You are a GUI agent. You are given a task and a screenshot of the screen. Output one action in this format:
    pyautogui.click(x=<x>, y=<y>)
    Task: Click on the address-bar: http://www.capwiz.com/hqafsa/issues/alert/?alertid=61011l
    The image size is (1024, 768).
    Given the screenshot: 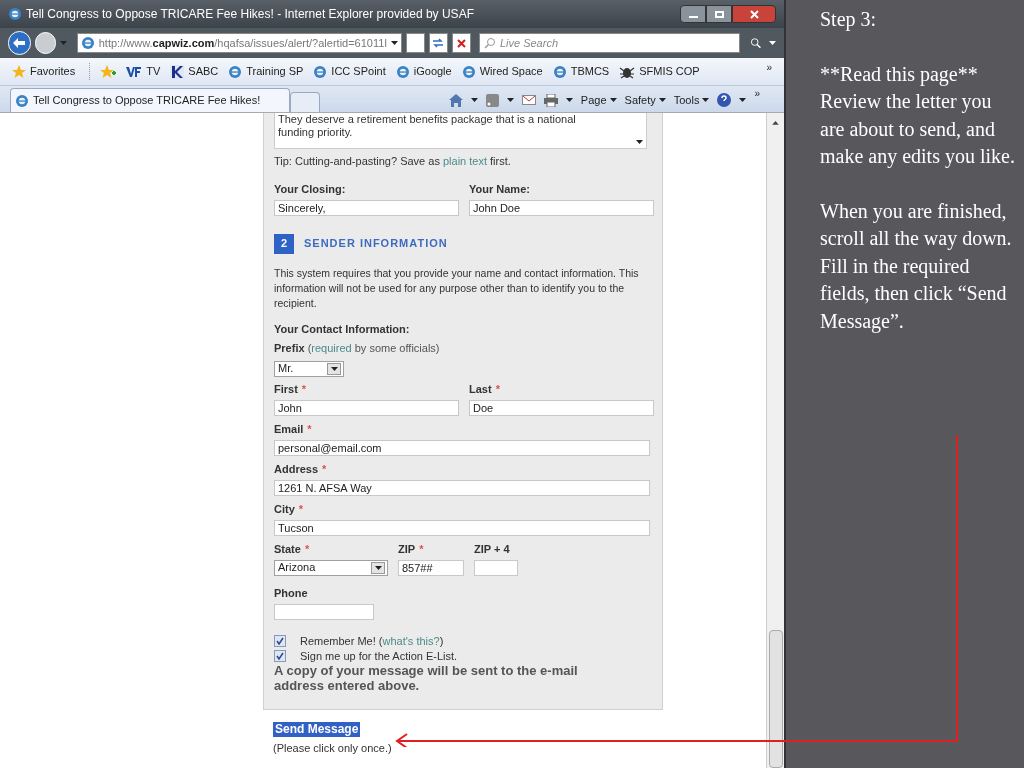 What is the action you would take?
    pyautogui.click(x=239, y=43)
    